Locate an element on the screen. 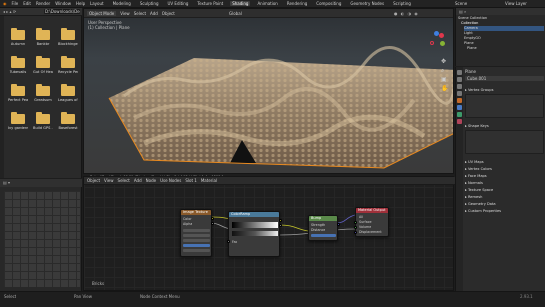 This screenshot has height=307, width=545. outliner-item-camera: Camera is located at coordinates (504, 28).